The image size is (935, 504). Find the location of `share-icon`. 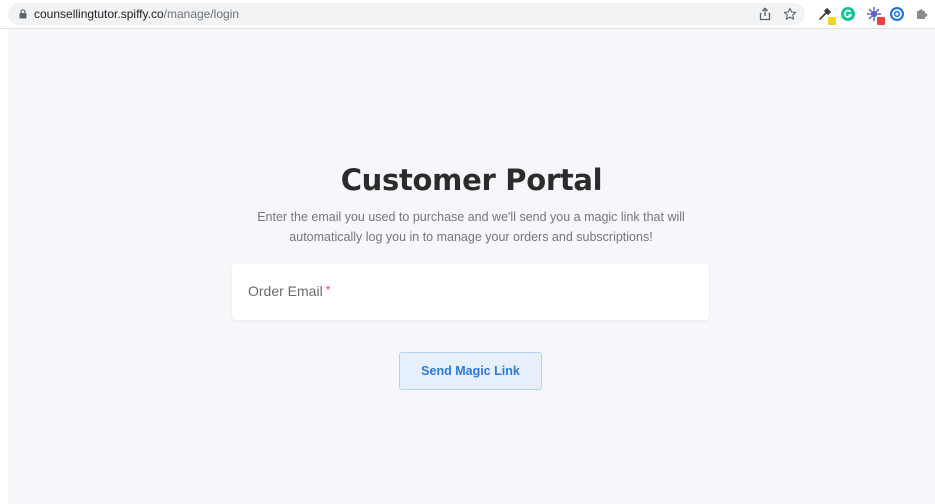

share-icon is located at coordinates (765, 14).